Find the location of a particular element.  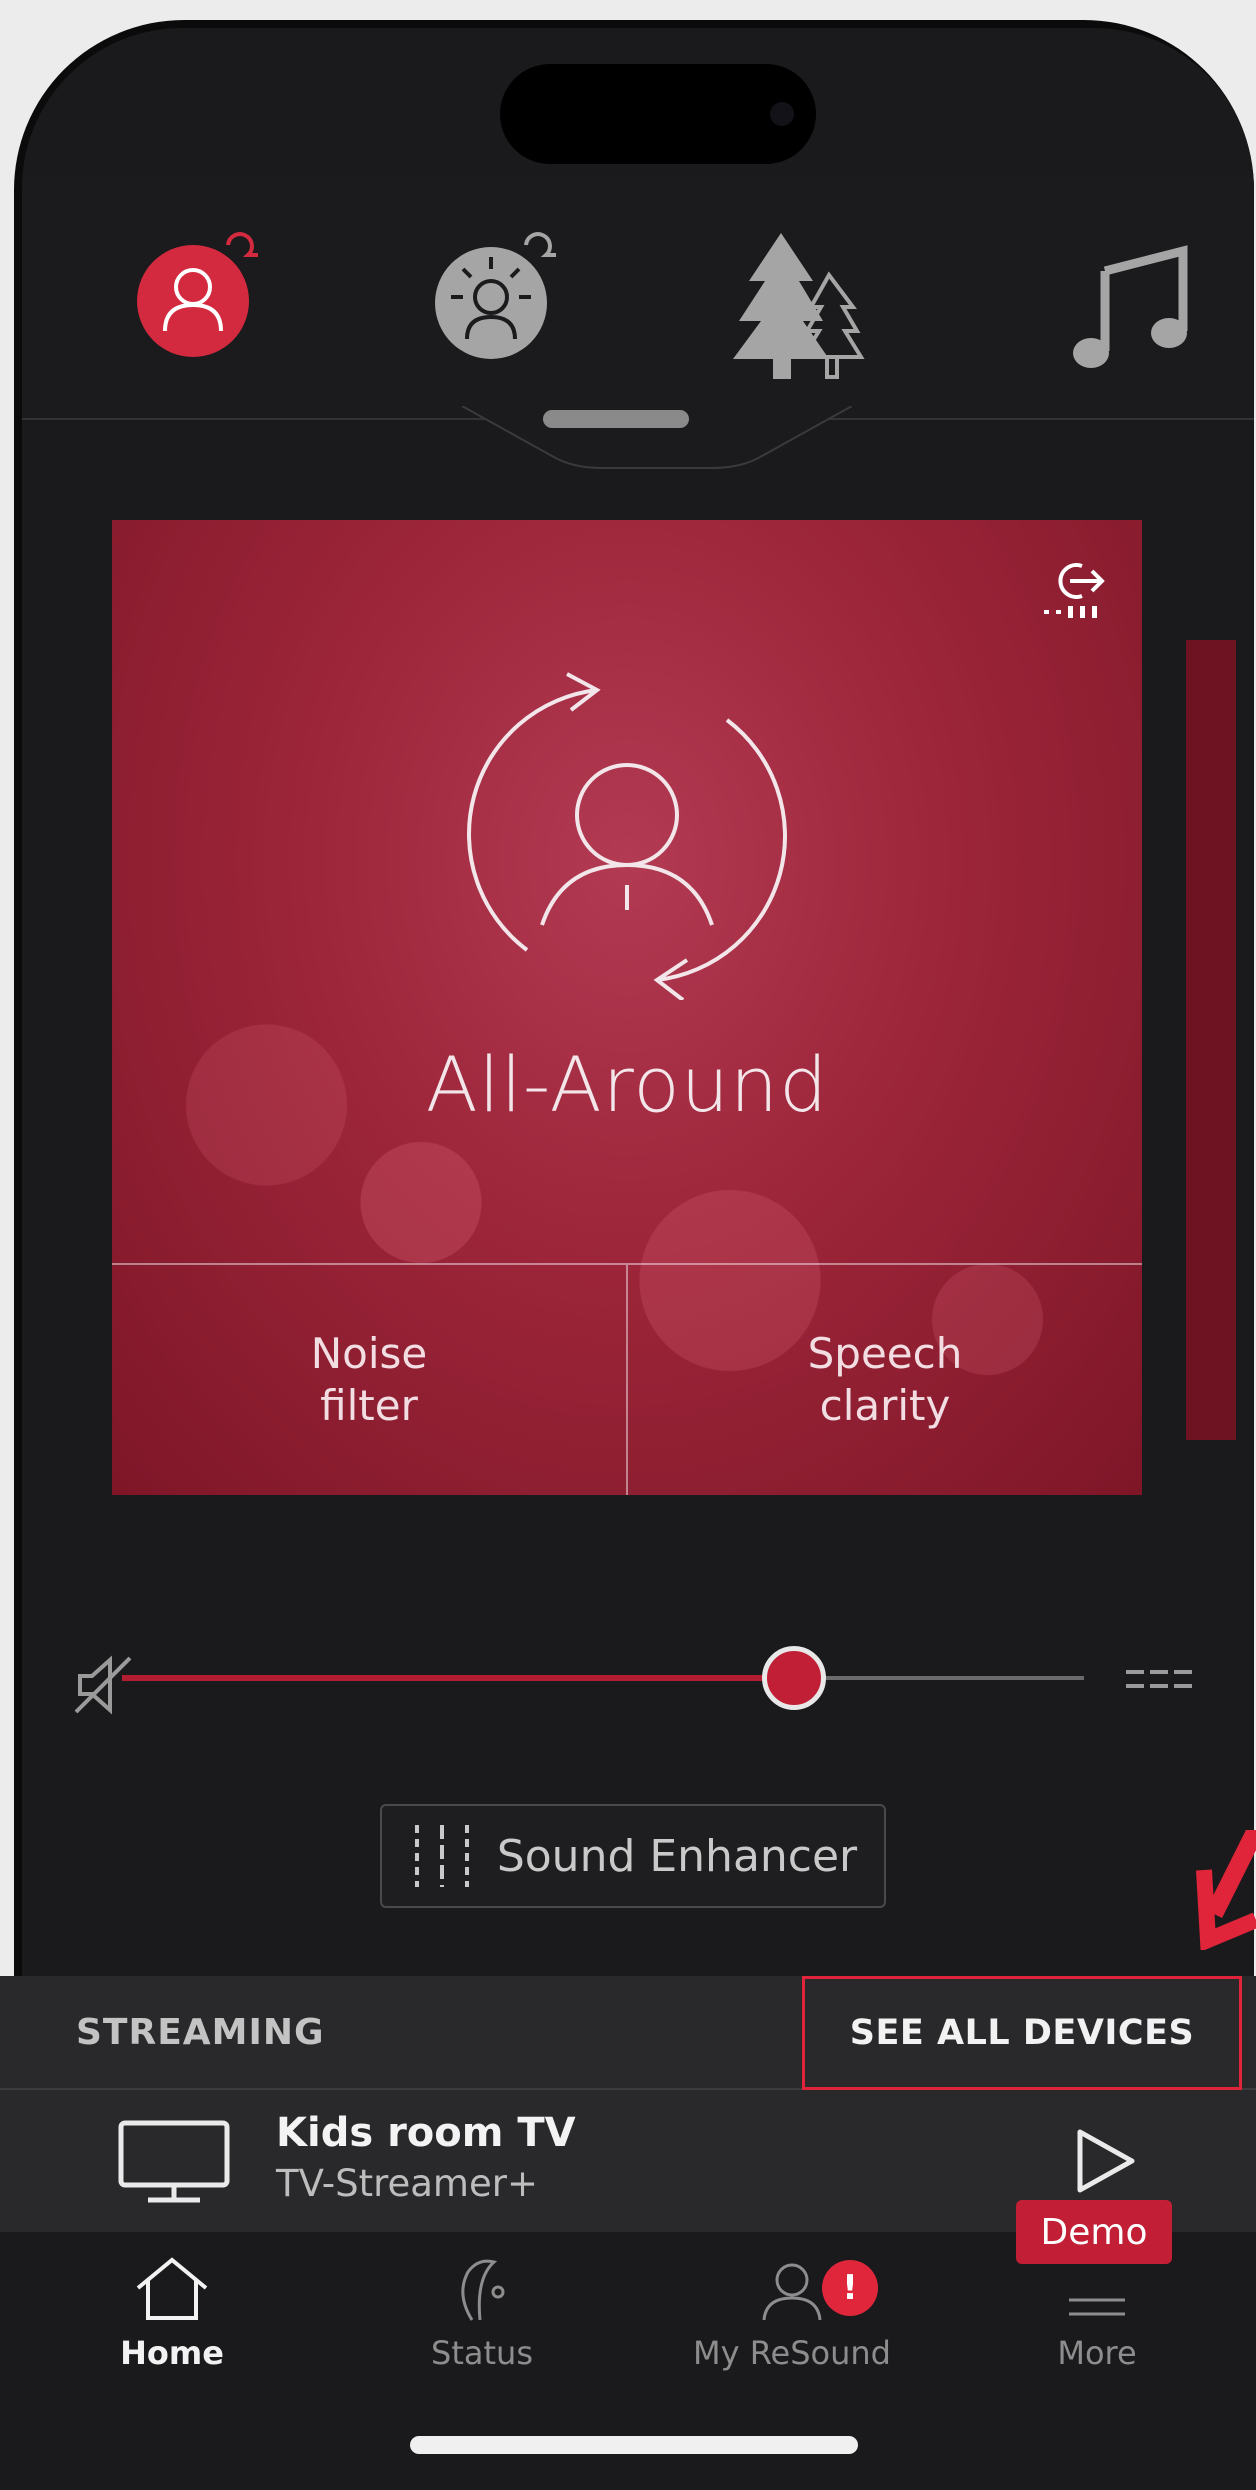

tab-home-label: Home is located at coordinates (172, 2353).